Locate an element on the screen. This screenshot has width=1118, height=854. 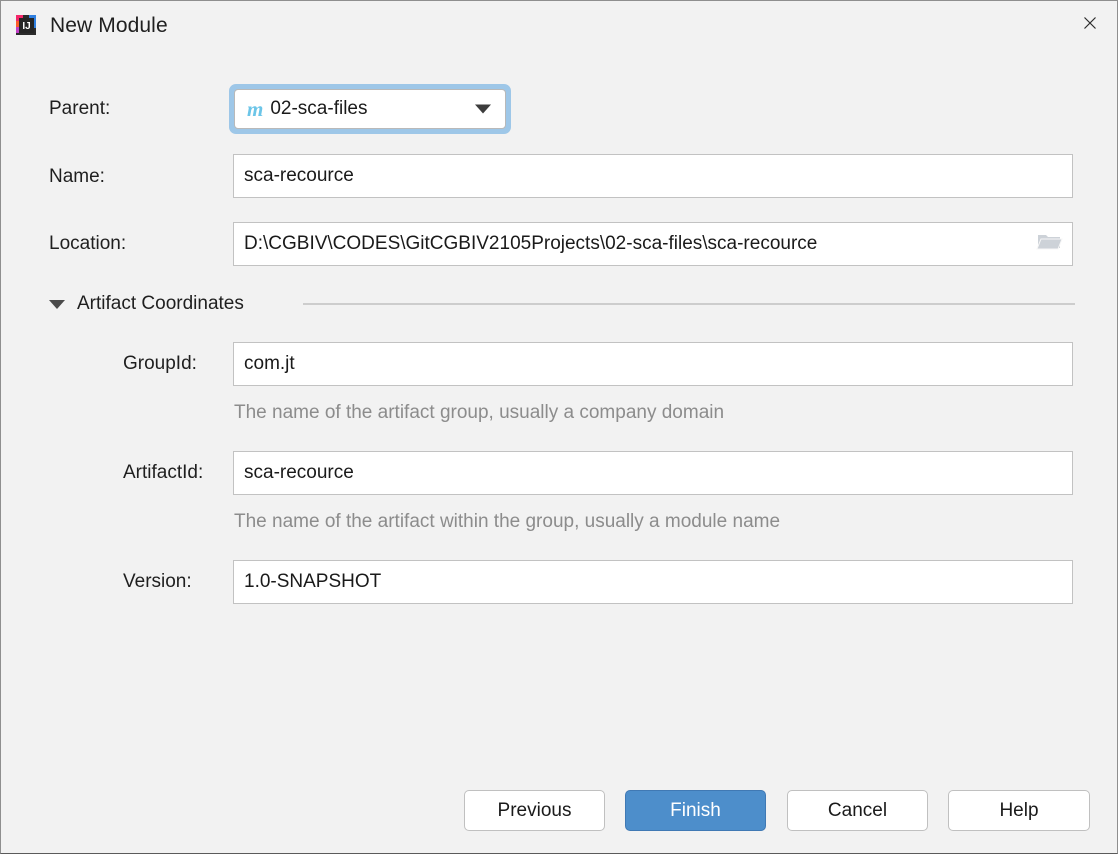
title-bar: IJ New Module is located at coordinates (559, 28).